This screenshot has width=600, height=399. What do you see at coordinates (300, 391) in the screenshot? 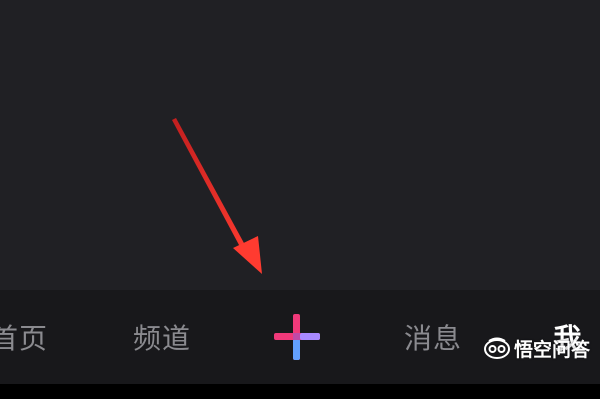
I see `bottom-strip` at bounding box center [300, 391].